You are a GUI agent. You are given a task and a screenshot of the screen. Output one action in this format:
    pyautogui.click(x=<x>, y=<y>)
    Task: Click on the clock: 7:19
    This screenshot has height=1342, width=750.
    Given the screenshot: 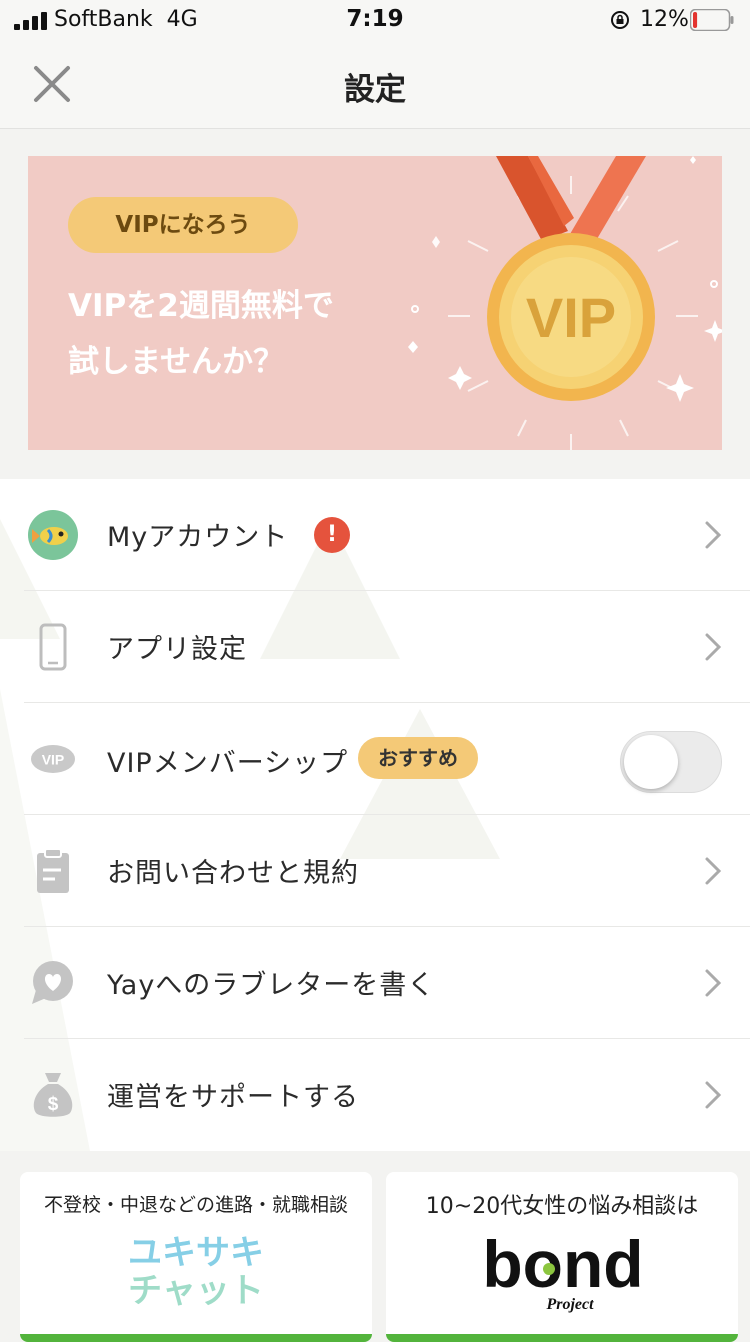 What is the action you would take?
    pyautogui.click(x=375, y=19)
    